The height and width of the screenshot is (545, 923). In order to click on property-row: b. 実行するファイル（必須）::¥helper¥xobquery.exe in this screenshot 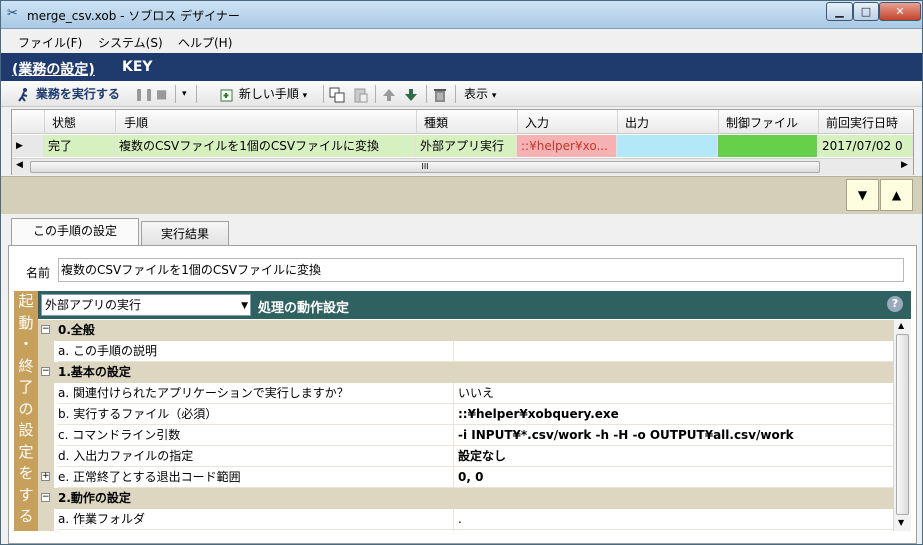, I will do `click(465, 414)`.